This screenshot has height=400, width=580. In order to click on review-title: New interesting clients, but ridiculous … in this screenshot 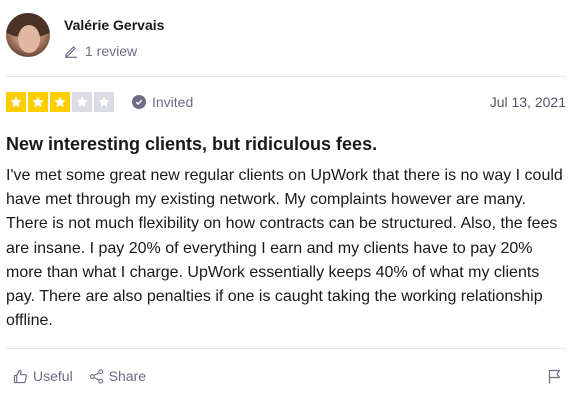, I will do `click(286, 144)`.